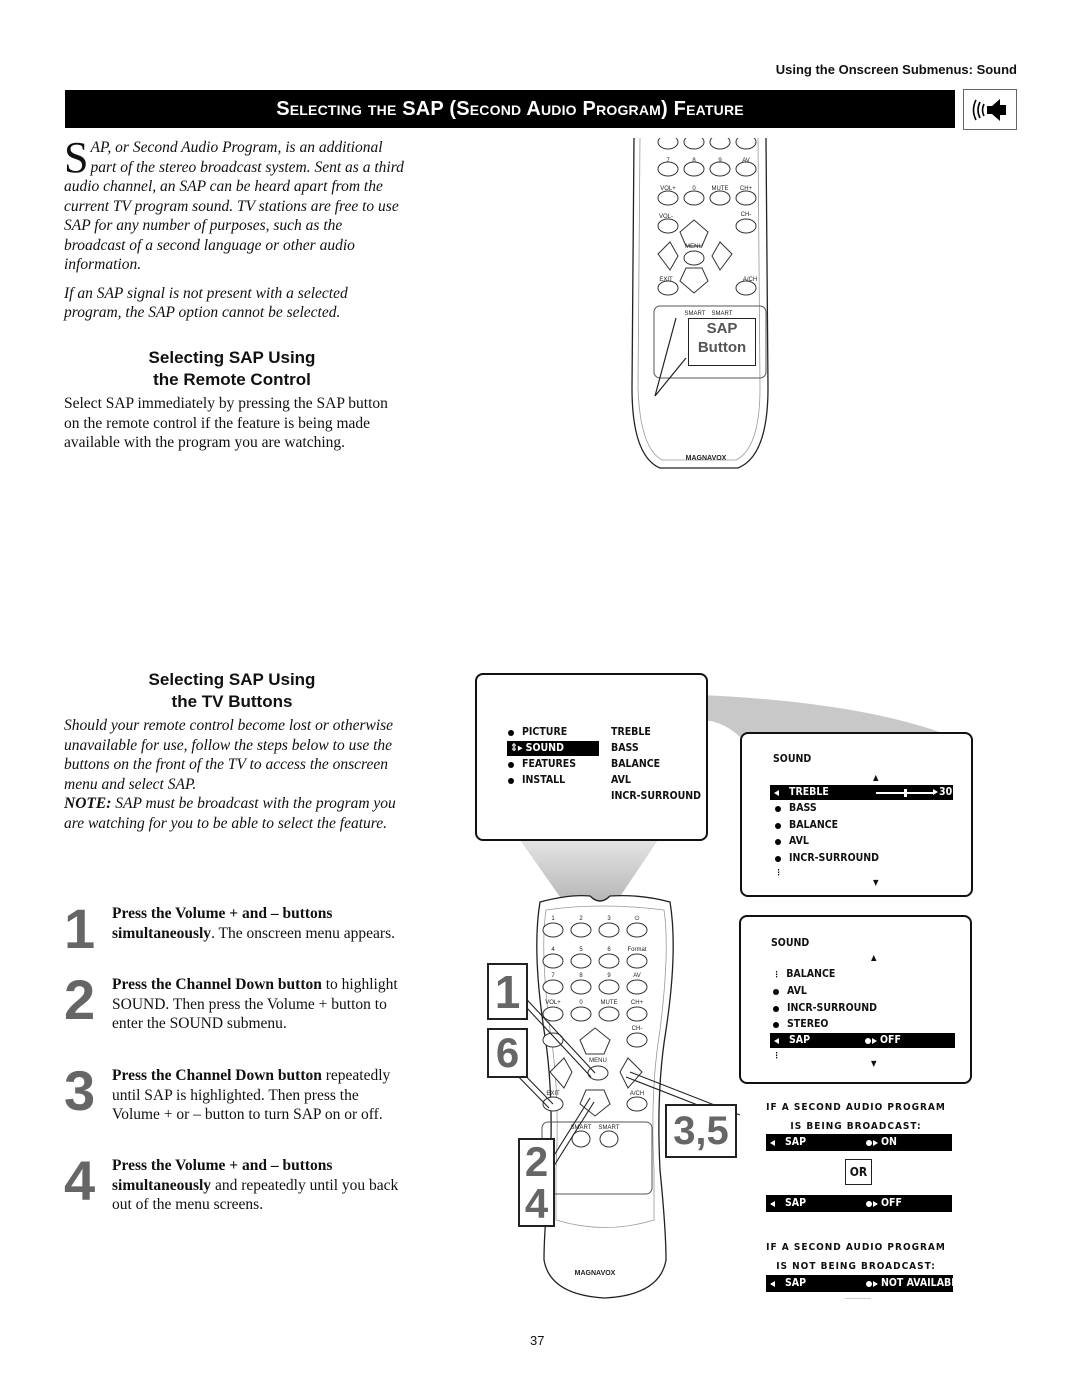 This screenshot has height=1397, width=1080. I want to click on item-label: TREBLE, so click(809, 792).